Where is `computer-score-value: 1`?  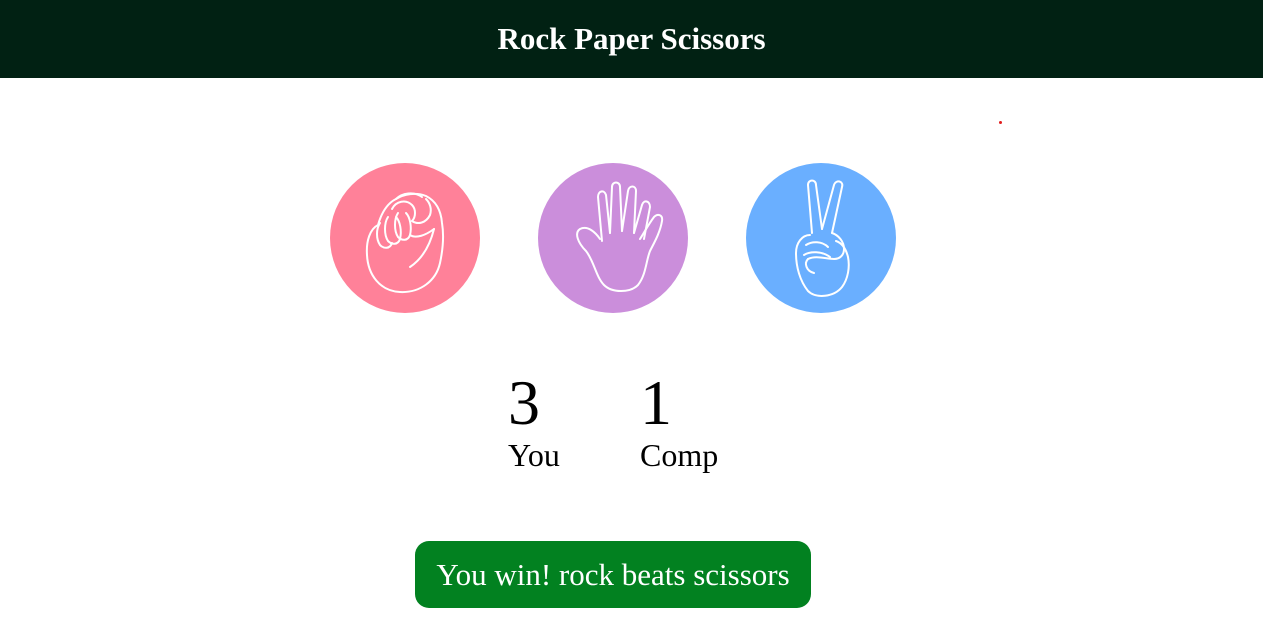
computer-score-value: 1 is located at coordinates (656, 402).